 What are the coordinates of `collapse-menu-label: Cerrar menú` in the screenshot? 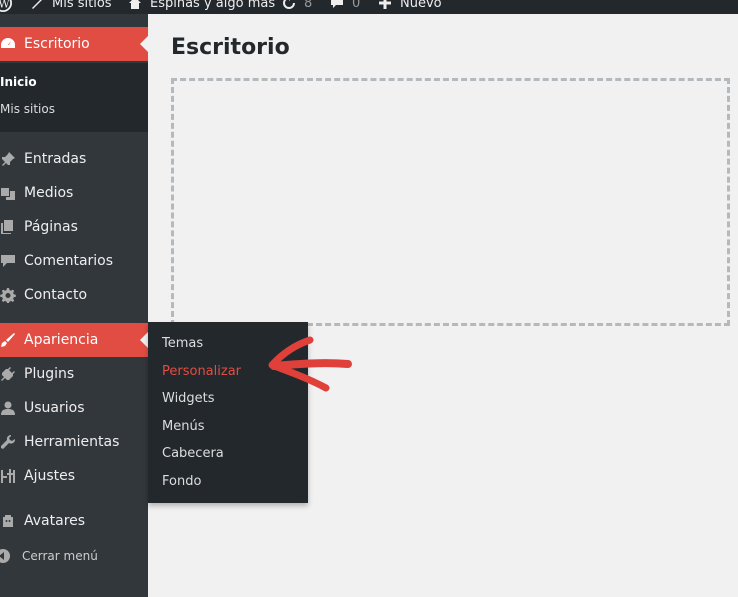 It's located at (60, 556).